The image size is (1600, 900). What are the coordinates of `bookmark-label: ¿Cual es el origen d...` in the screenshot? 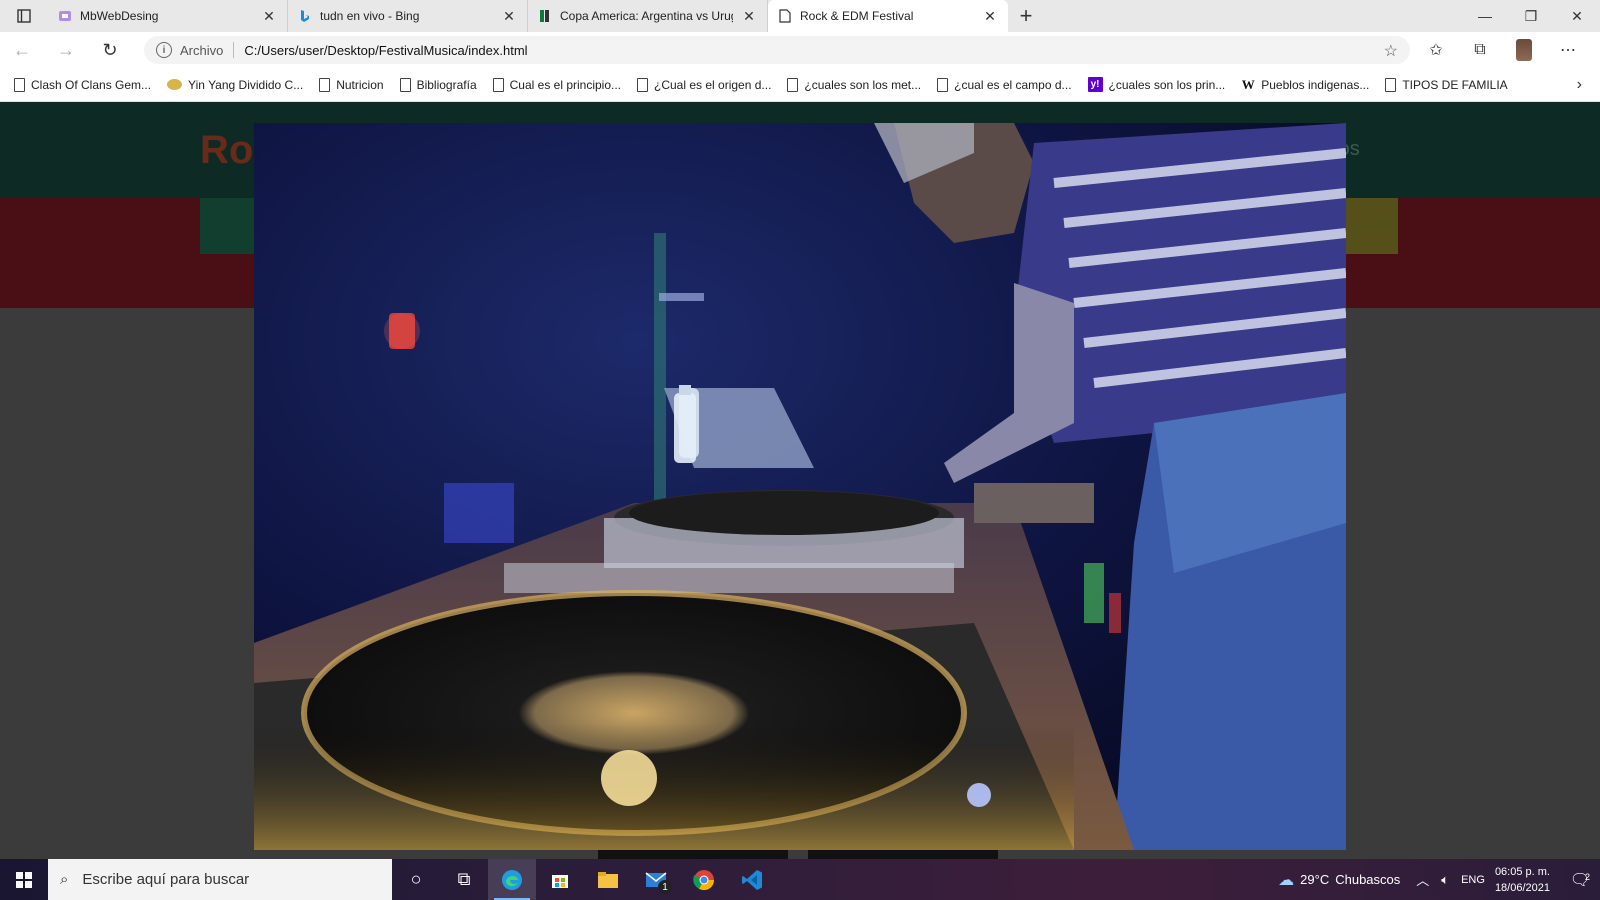 It's located at (713, 84).